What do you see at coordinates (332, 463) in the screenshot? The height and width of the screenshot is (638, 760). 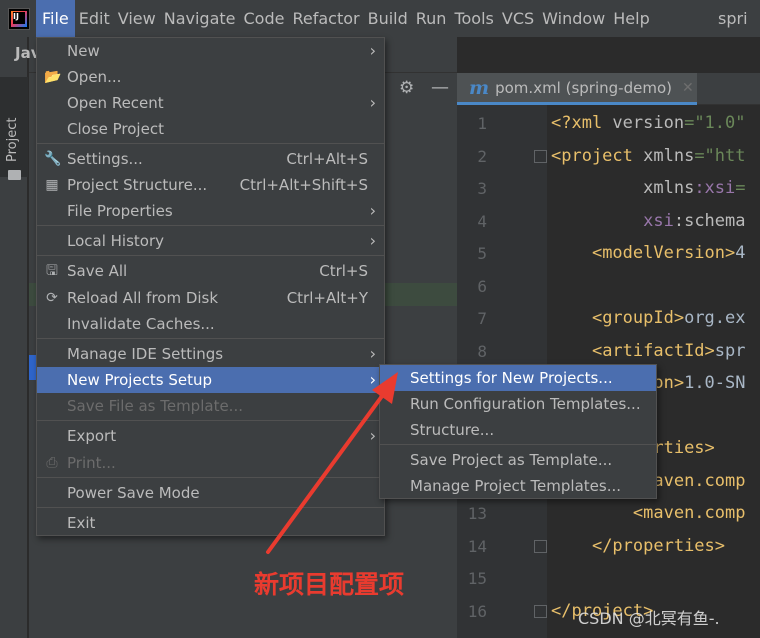 I see `annotation-arrow` at bounding box center [332, 463].